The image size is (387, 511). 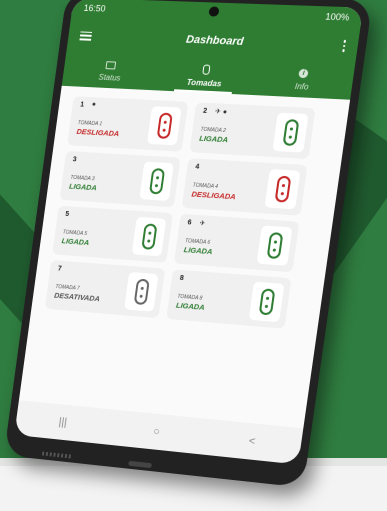 I want to click on tab-tomadas: Tomadas, so click(x=205, y=76).